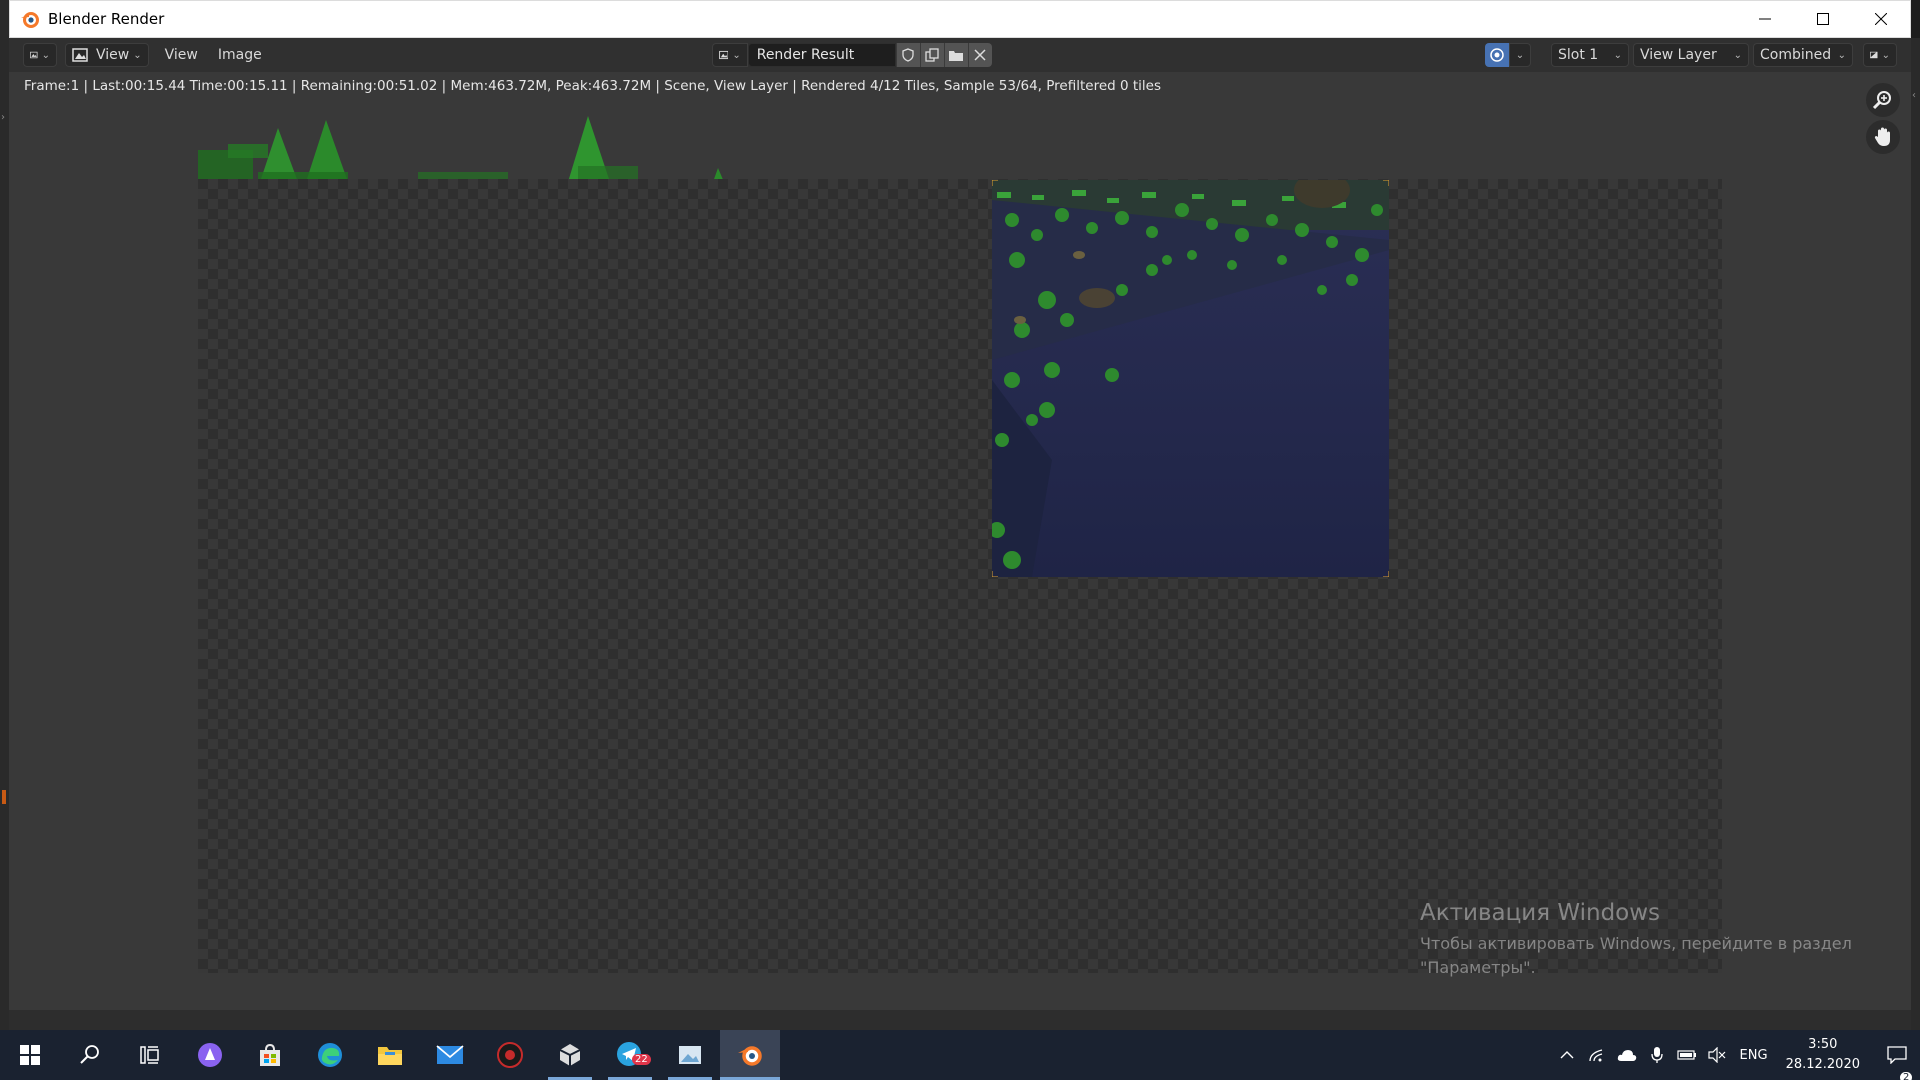  I want to click on render-pass-dropdown: Combined ⌄, so click(1803, 55).